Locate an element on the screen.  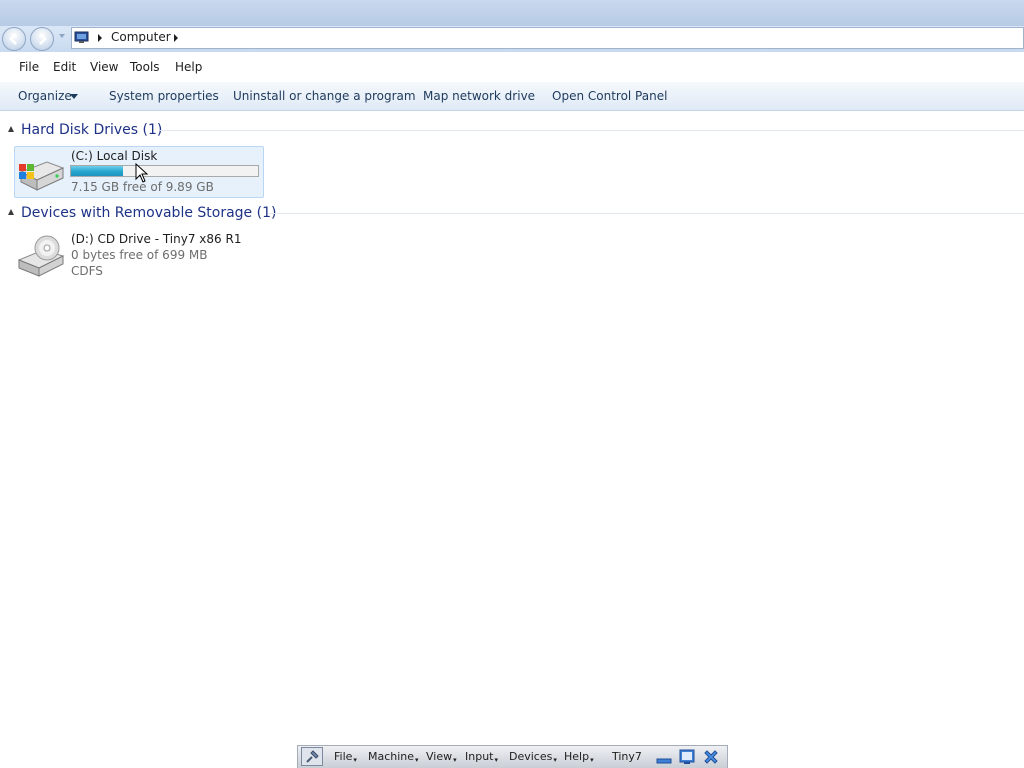
back-arrow-icon is located at coordinates (13, 39).